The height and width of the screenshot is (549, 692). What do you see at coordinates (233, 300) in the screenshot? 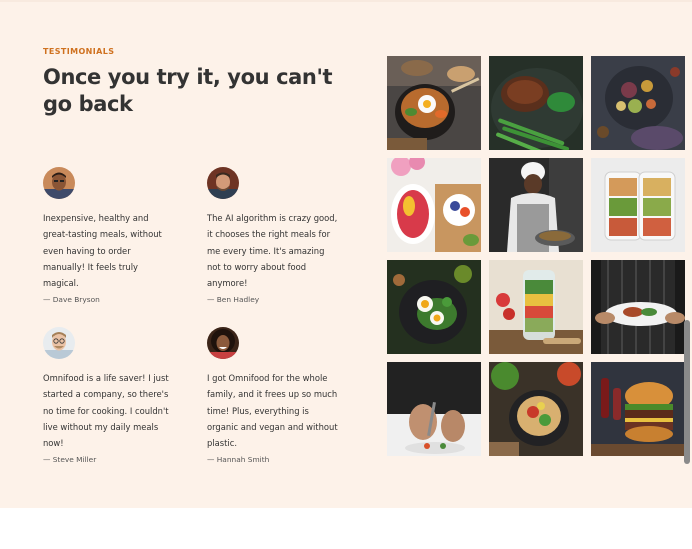
I see `testimonial-author: — Ben Hadley` at bounding box center [233, 300].